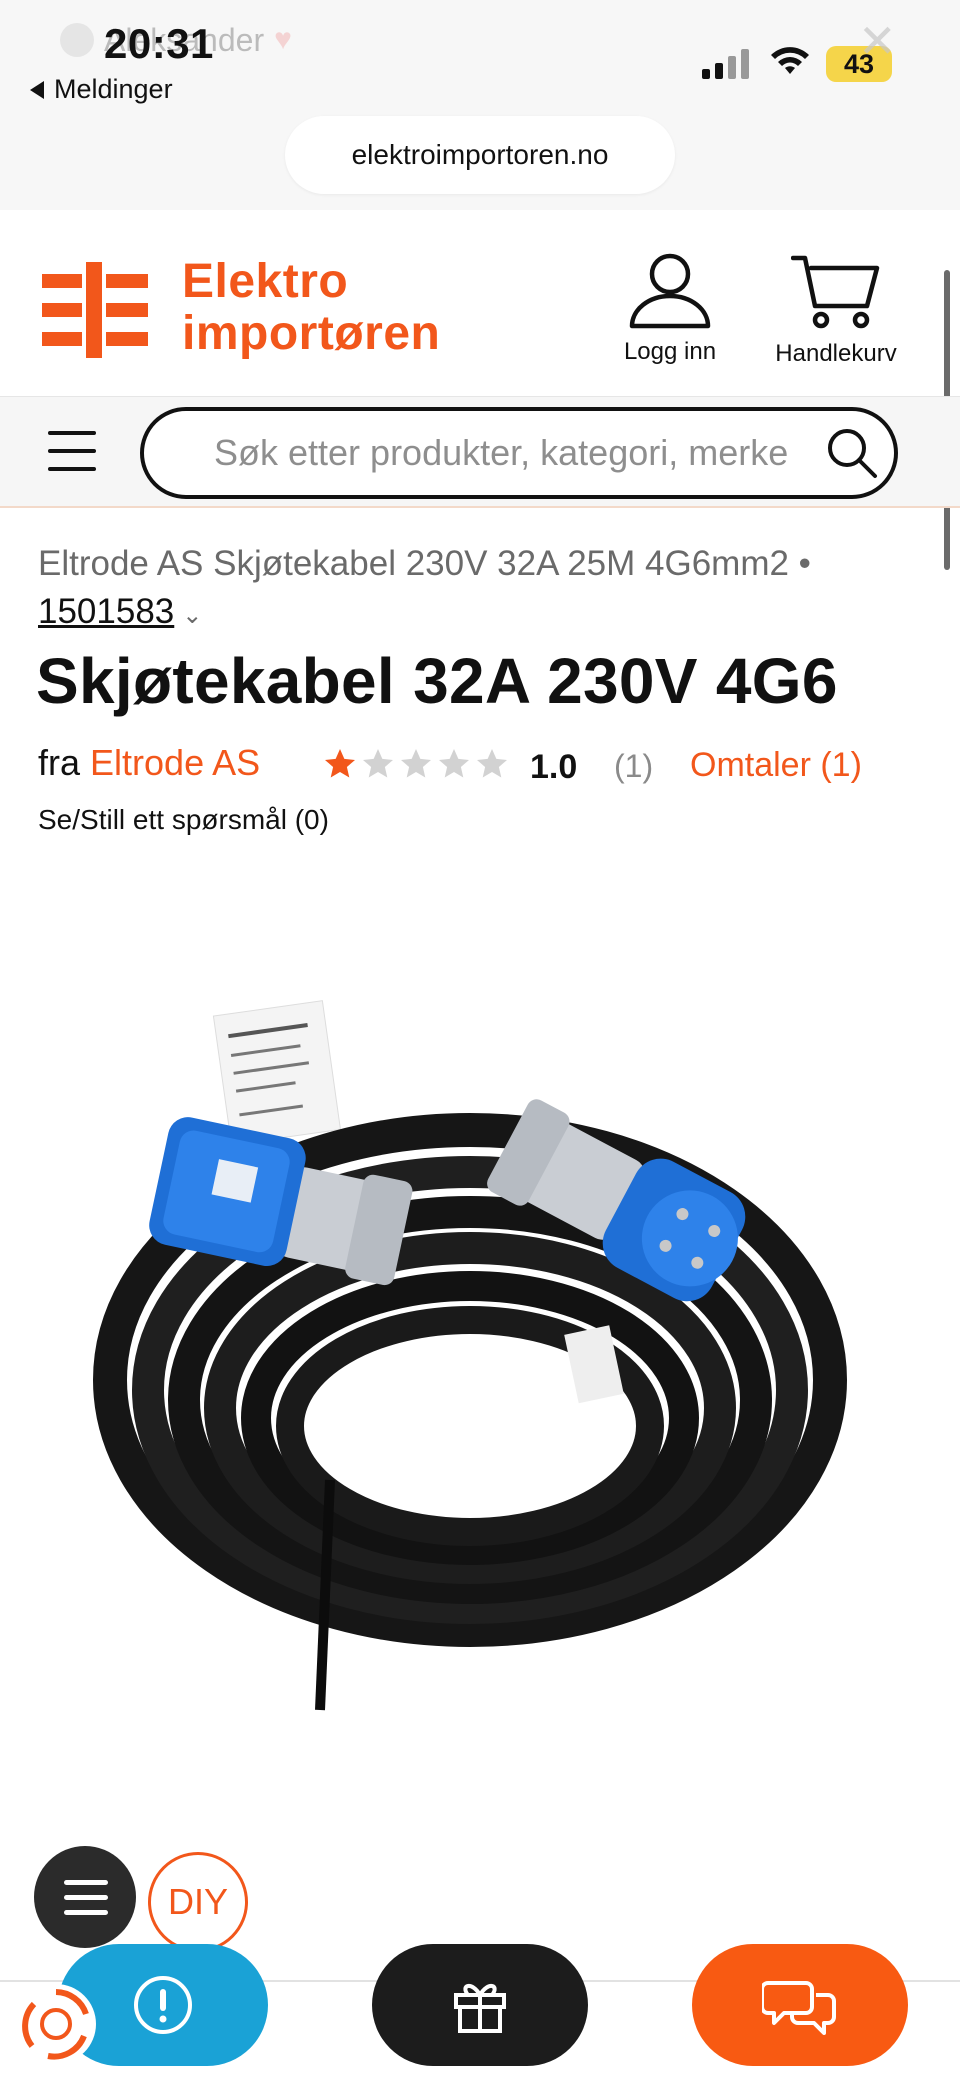 The height and width of the screenshot is (2078, 960). I want to click on info-icon, so click(163, 2005).